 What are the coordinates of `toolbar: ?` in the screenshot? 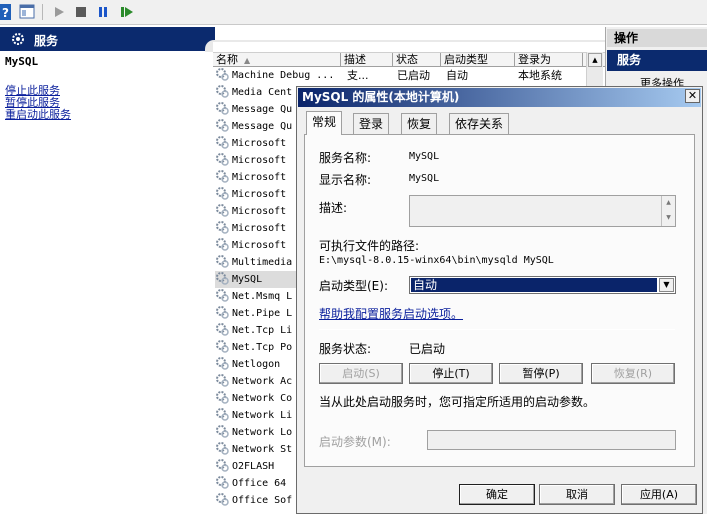 It's located at (353, 12).